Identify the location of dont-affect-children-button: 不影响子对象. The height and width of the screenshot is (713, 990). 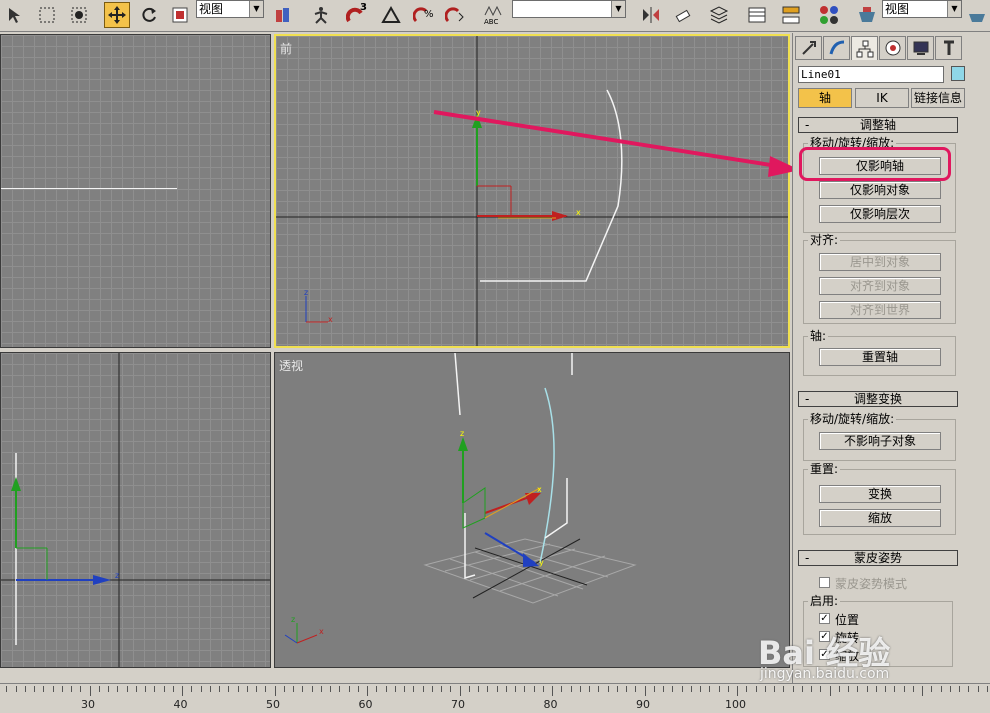
(880, 441).